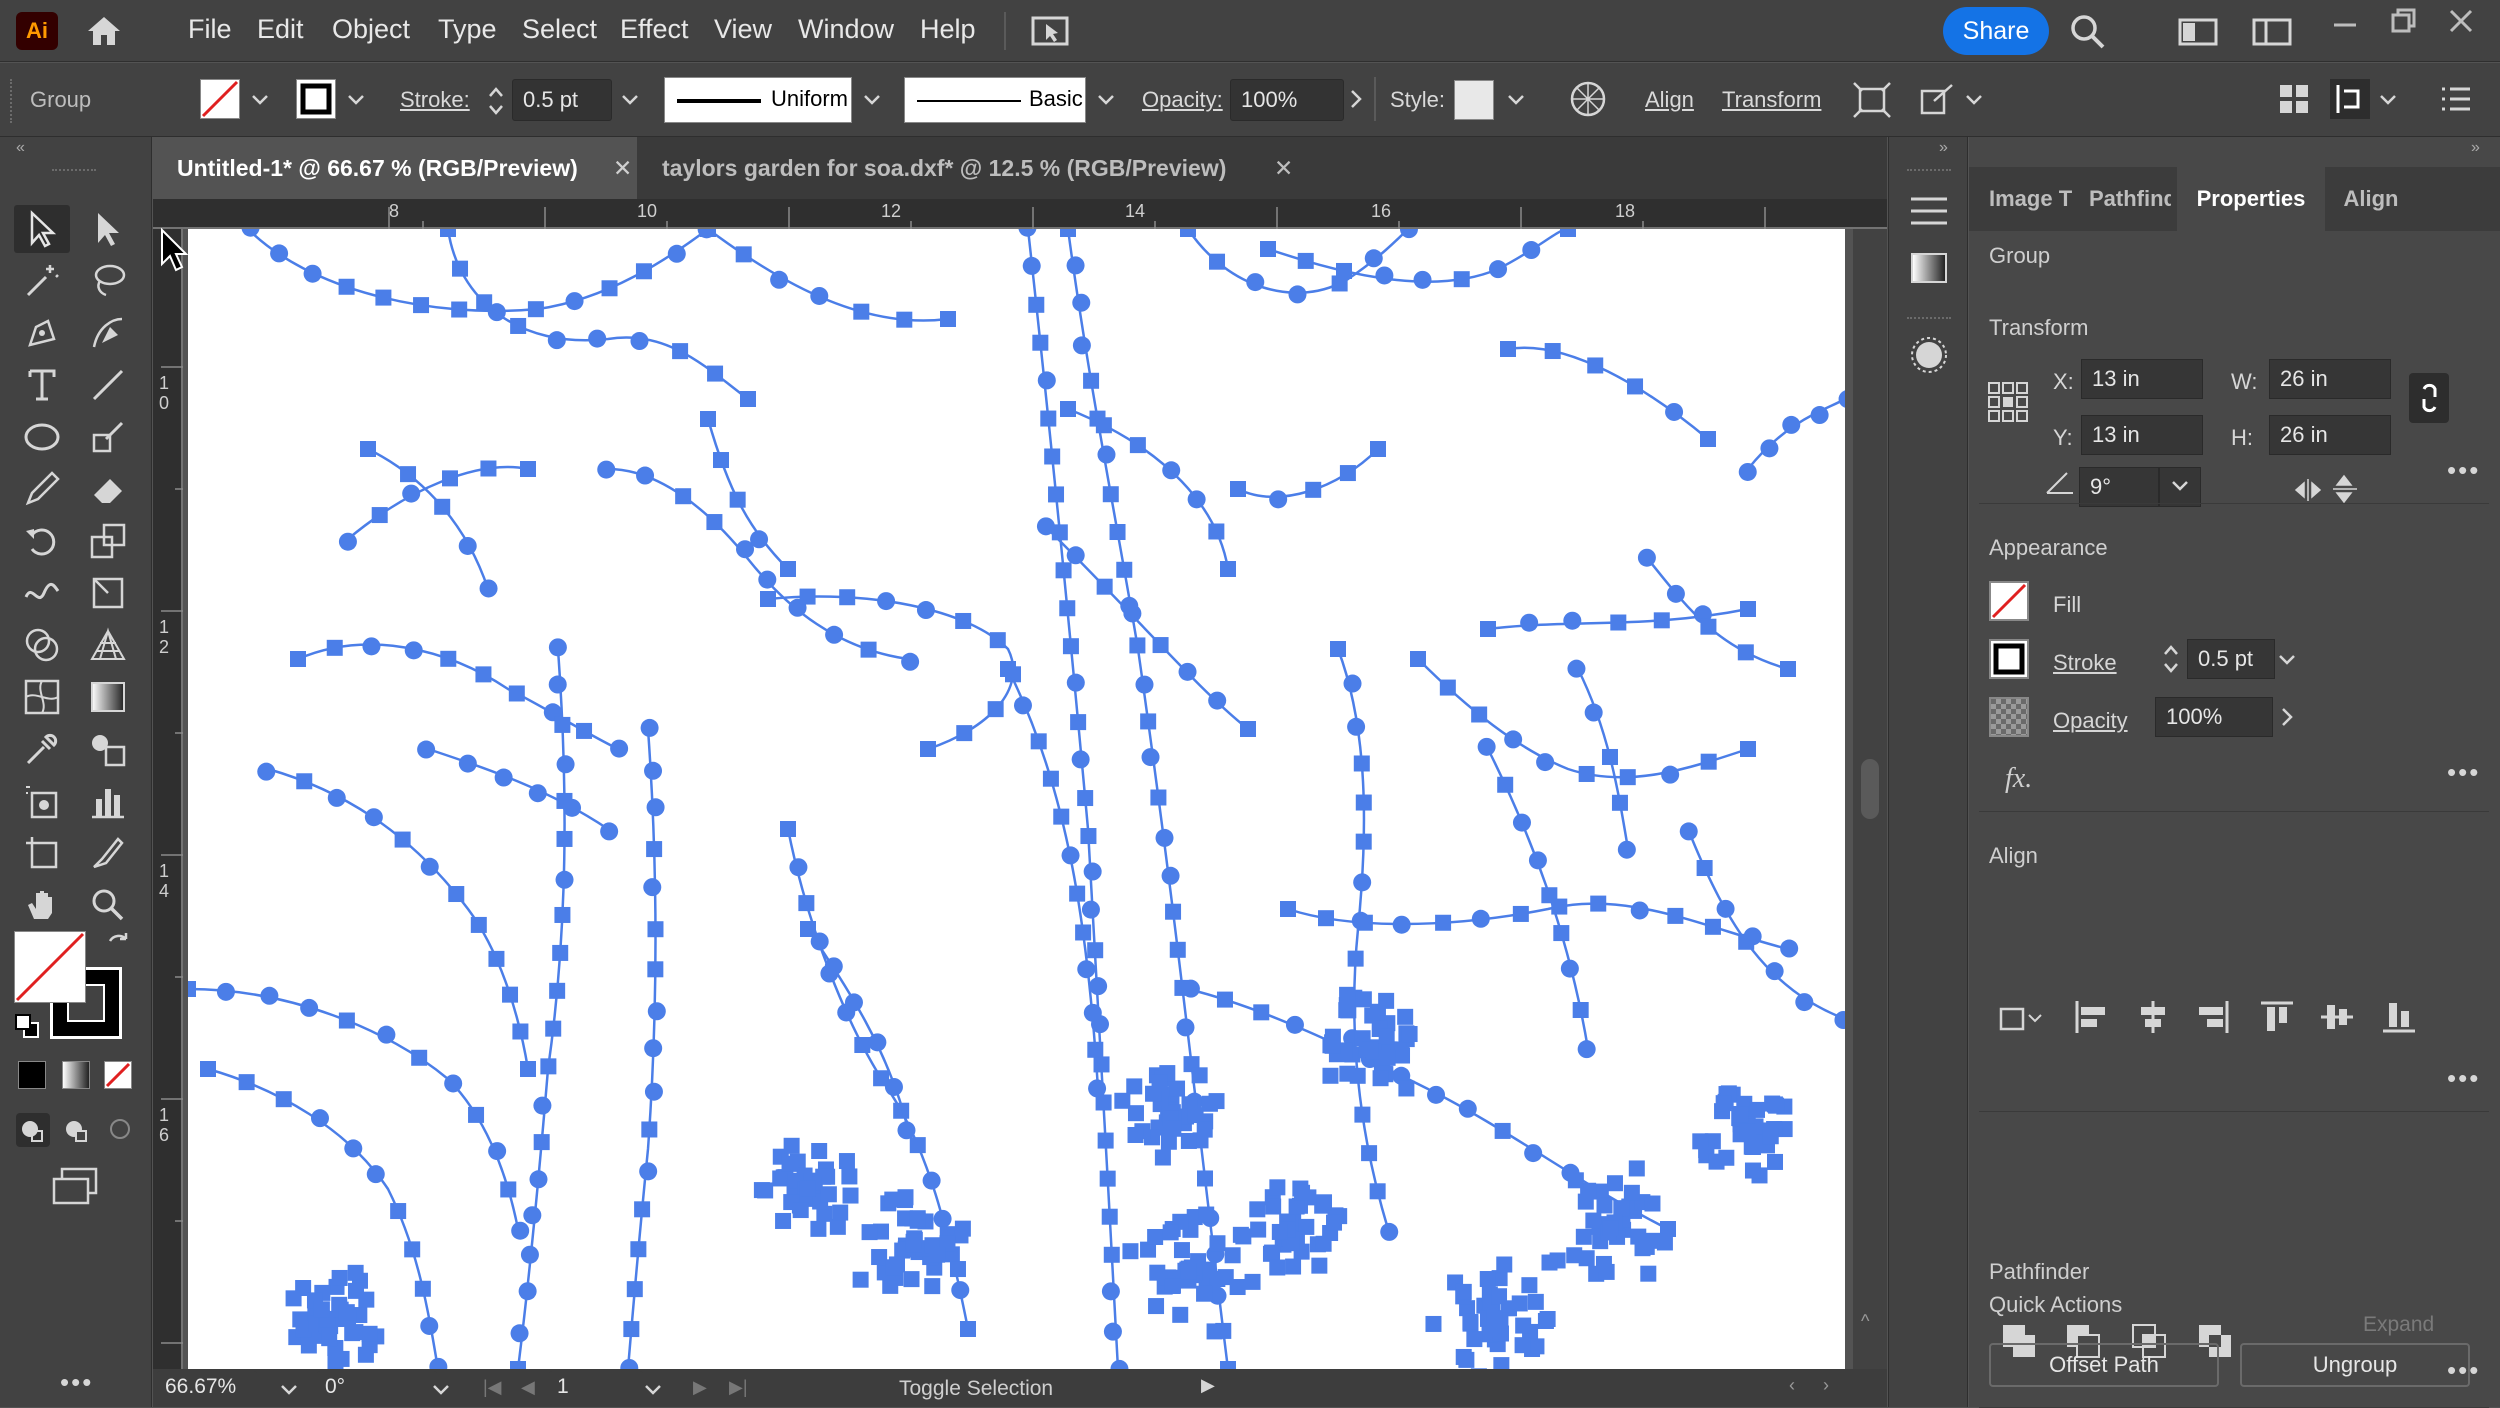  Describe the element at coordinates (1208, 1385) in the screenshot. I see `status-menu-icon: ▶` at that location.